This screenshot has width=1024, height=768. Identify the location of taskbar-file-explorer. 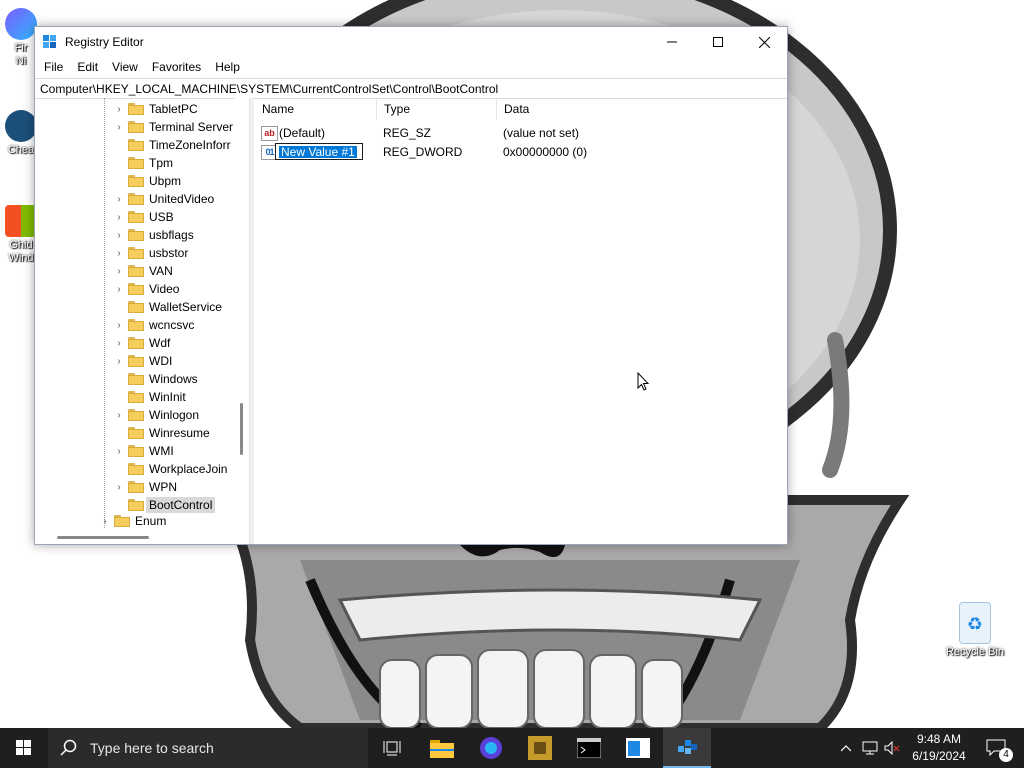
(442, 748).